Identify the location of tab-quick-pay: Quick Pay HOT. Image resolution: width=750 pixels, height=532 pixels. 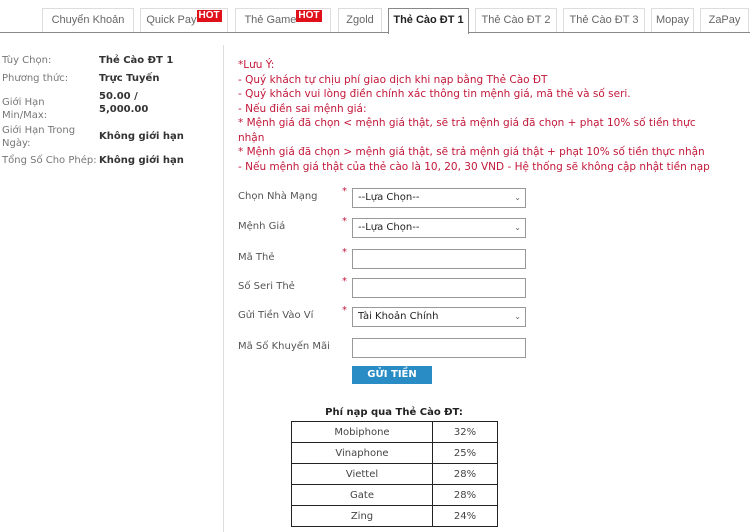
(184, 20).